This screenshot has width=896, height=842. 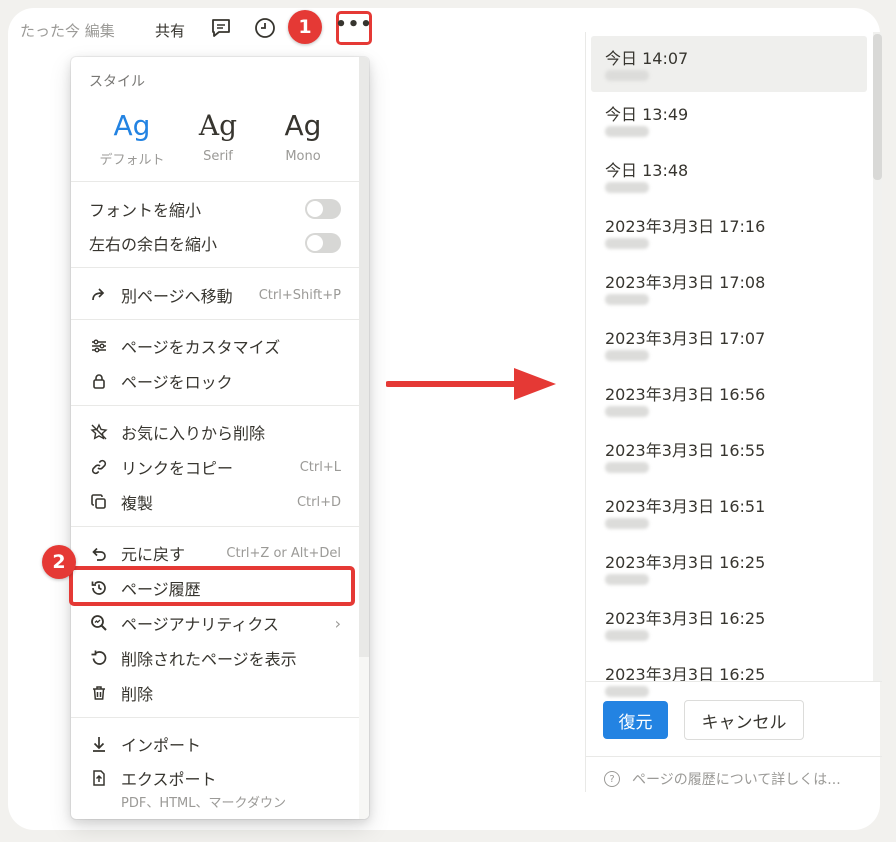 I want to click on step-1-badge: 1, so click(x=305, y=27).